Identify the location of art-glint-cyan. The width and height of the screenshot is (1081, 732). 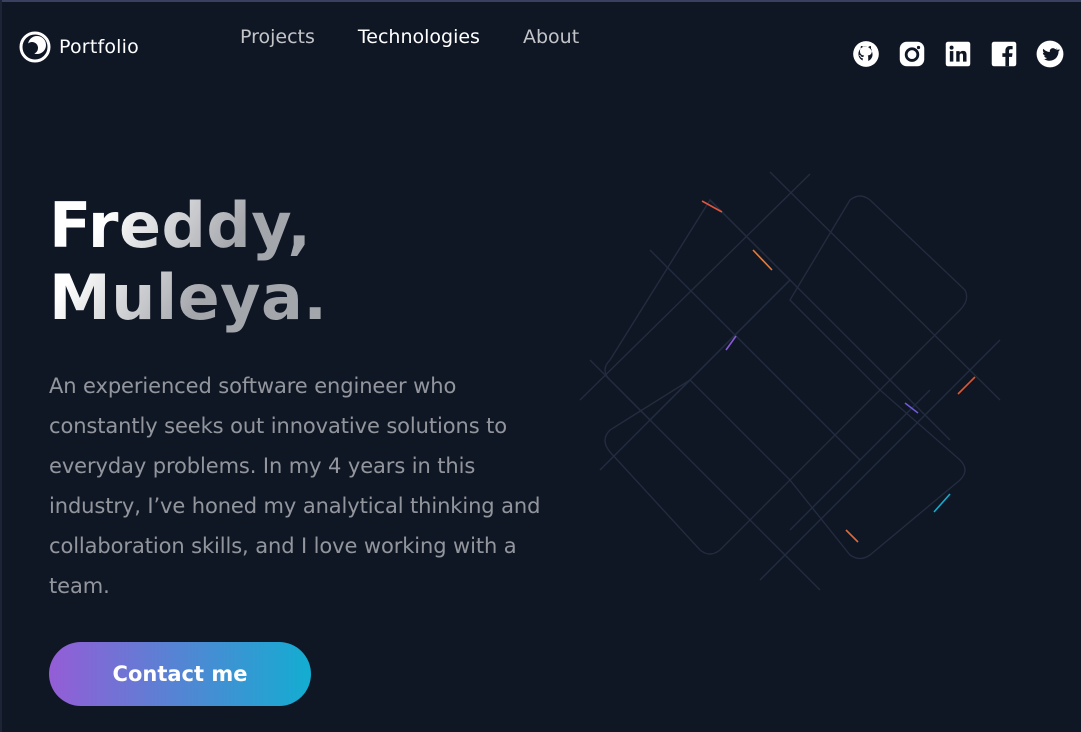
(942, 503).